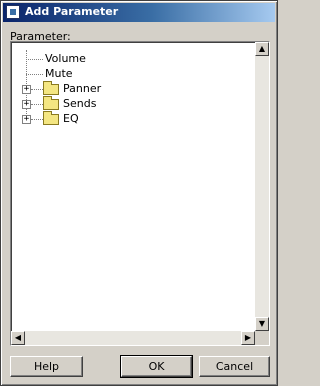 The height and width of the screenshot is (386, 320). What do you see at coordinates (133, 103) in the screenshot?
I see `tree-item-sends: + Sends` at bounding box center [133, 103].